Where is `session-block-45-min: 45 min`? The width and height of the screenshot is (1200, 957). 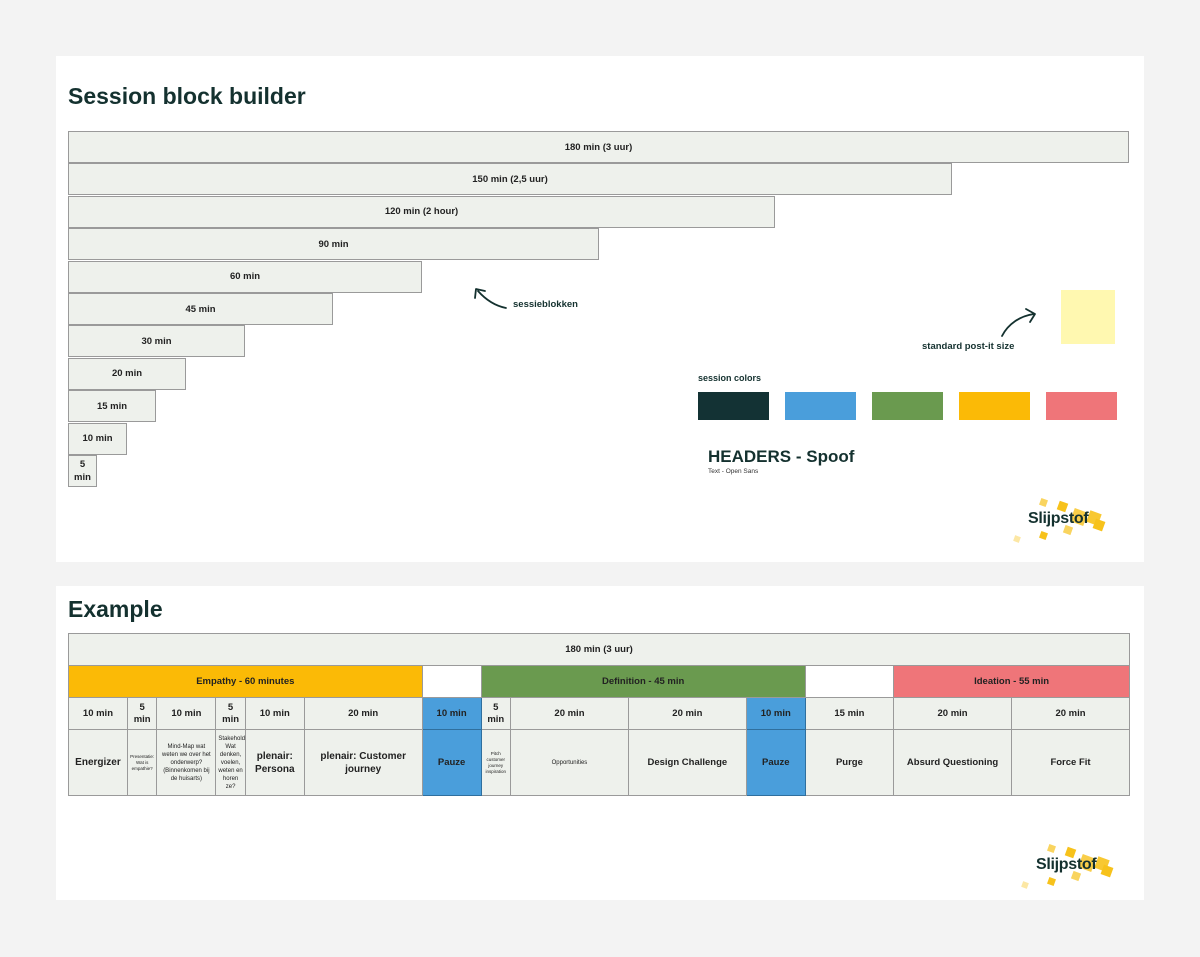
session-block-45-min: 45 min is located at coordinates (200, 309).